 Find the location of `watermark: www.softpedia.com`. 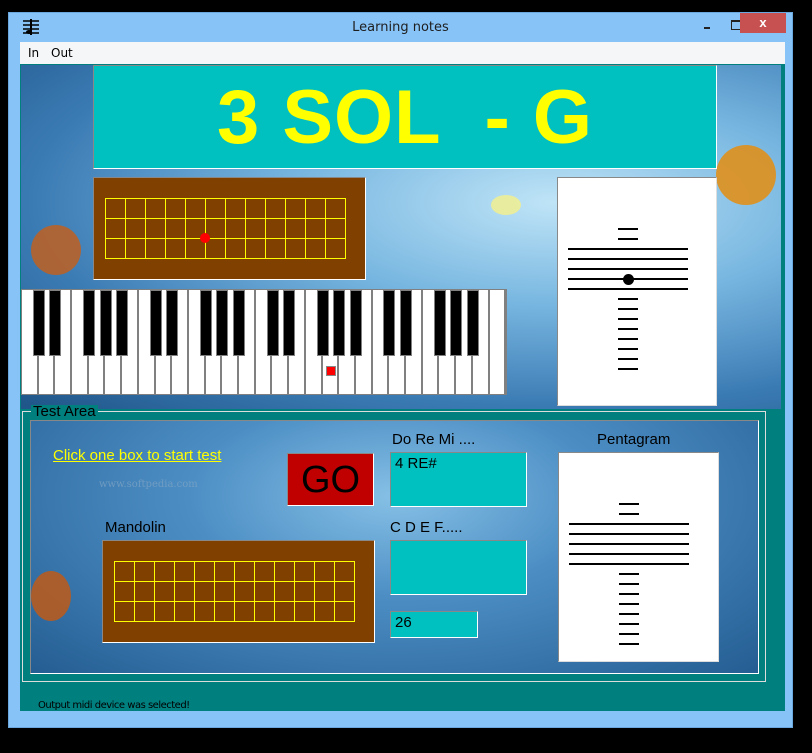

watermark: www.softpedia.com is located at coordinates (148, 484).